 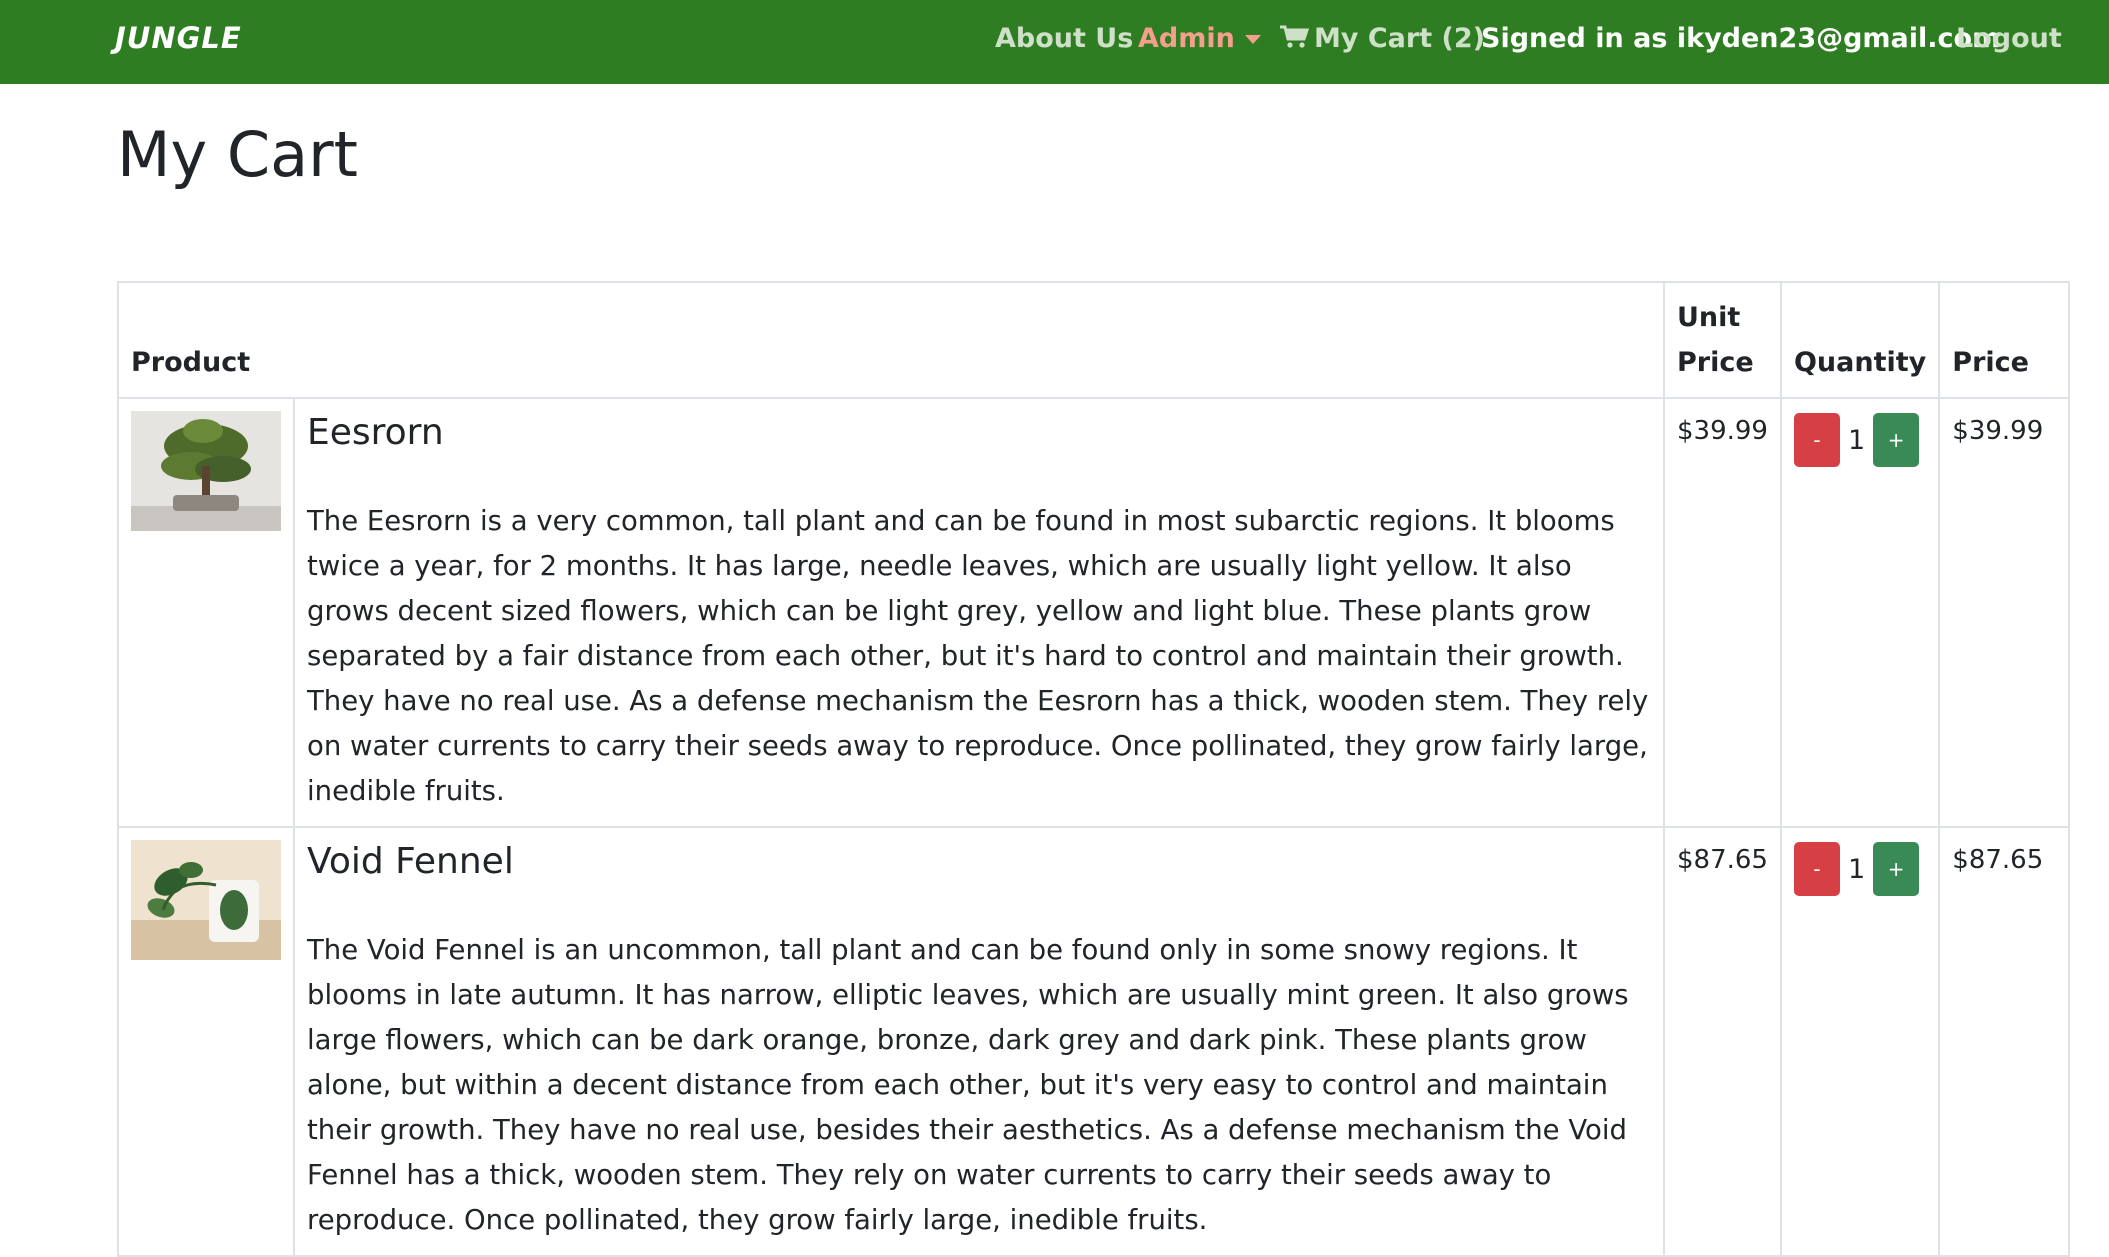 What do you see at coordinates (2009, 39) in the screenshot?
I see `nav-logout-link: Logout` at bounding box center [2009, 39].